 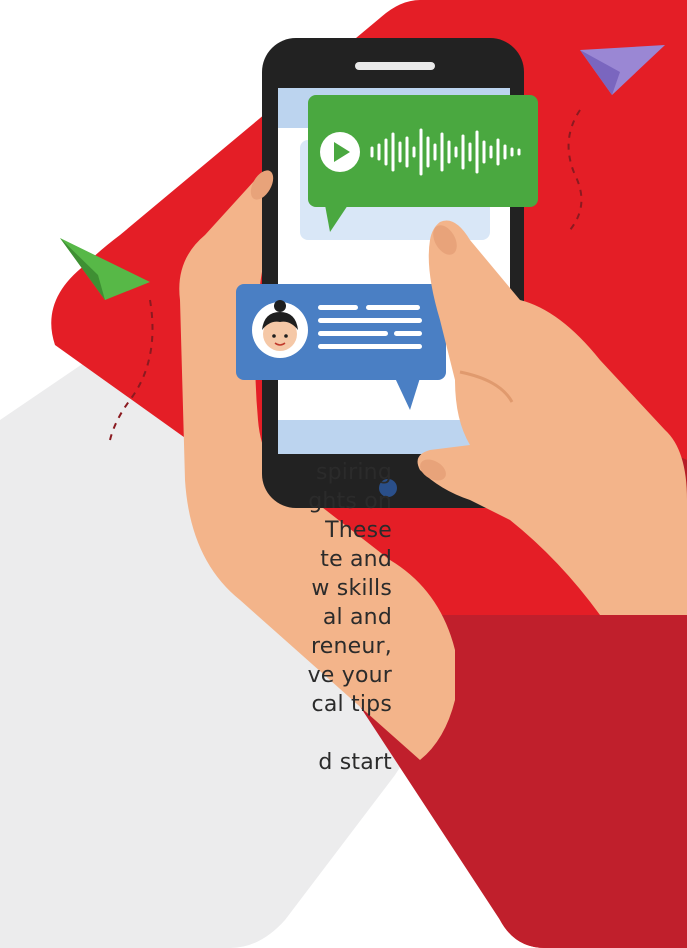 I want to click on article-line: w skills, so click(x=351, y=588).